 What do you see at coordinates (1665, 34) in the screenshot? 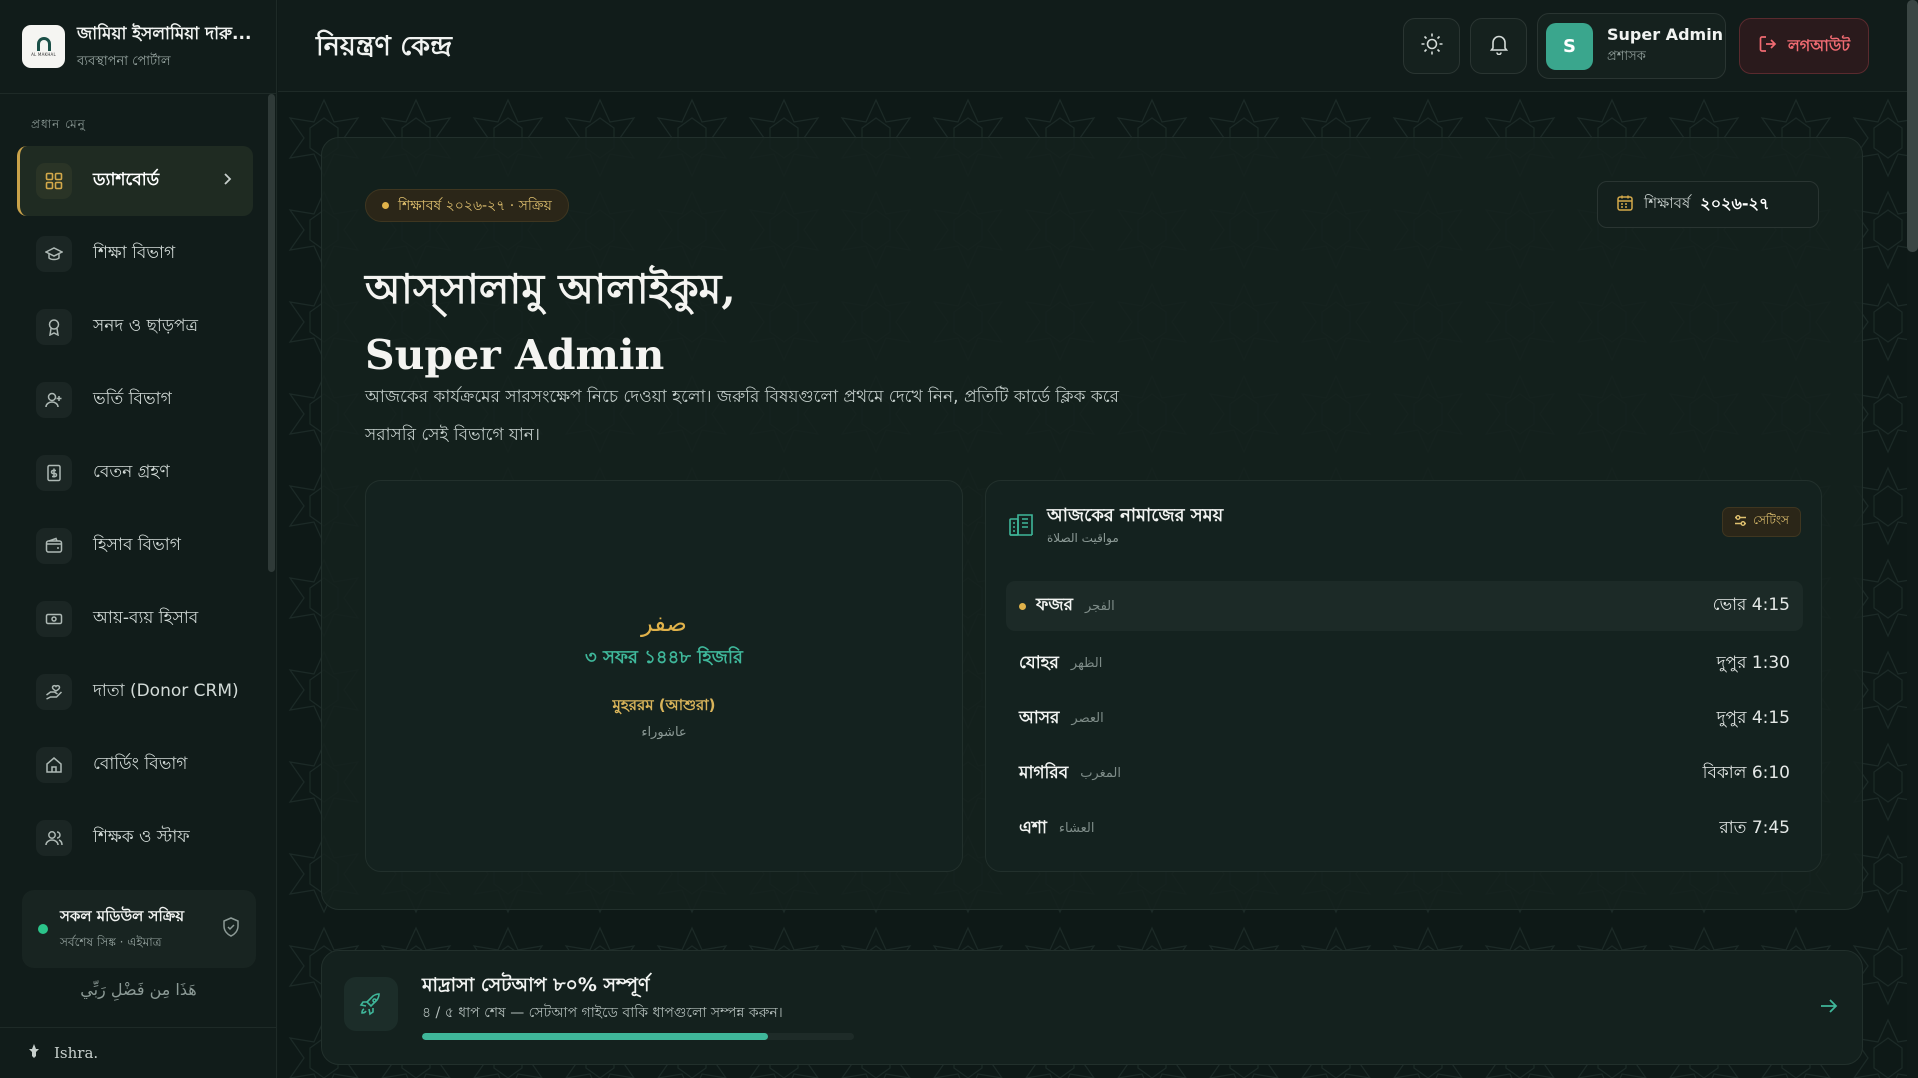
I see `user-name: Super Admin` at bounding box center [1665, 34].